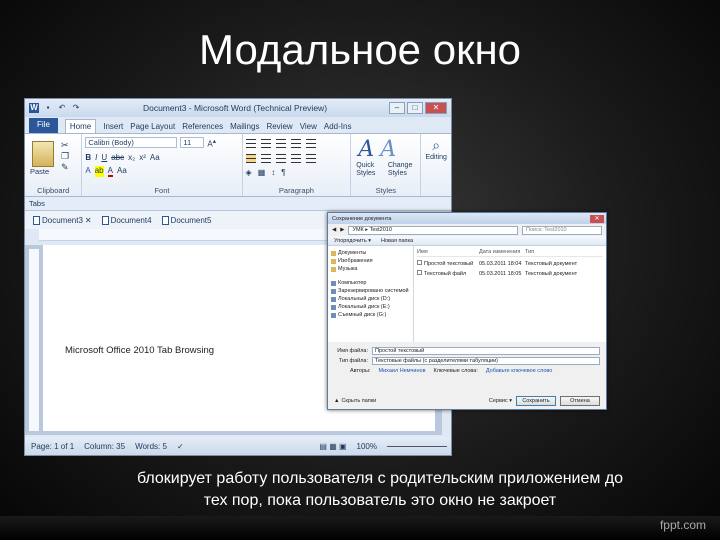 The height and width of the screenshot is (540, 720). What do you see at coordinates (402, 371) in the screenshot?
I see `authors-value: Михаил Немчинов` at bounding box center [402, 371].